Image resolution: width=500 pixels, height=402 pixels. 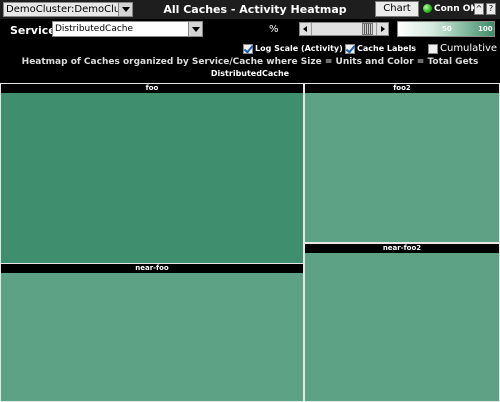 What do you see at coordinates (383, 29) in the screenshot?
I see `arrow-right-icon` at bounding box center [383, 29].